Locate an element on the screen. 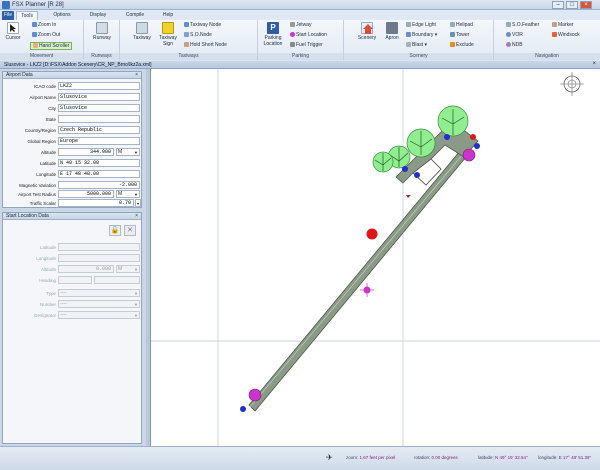  exclude-button: Exclude is located at coordinates (462, 45).